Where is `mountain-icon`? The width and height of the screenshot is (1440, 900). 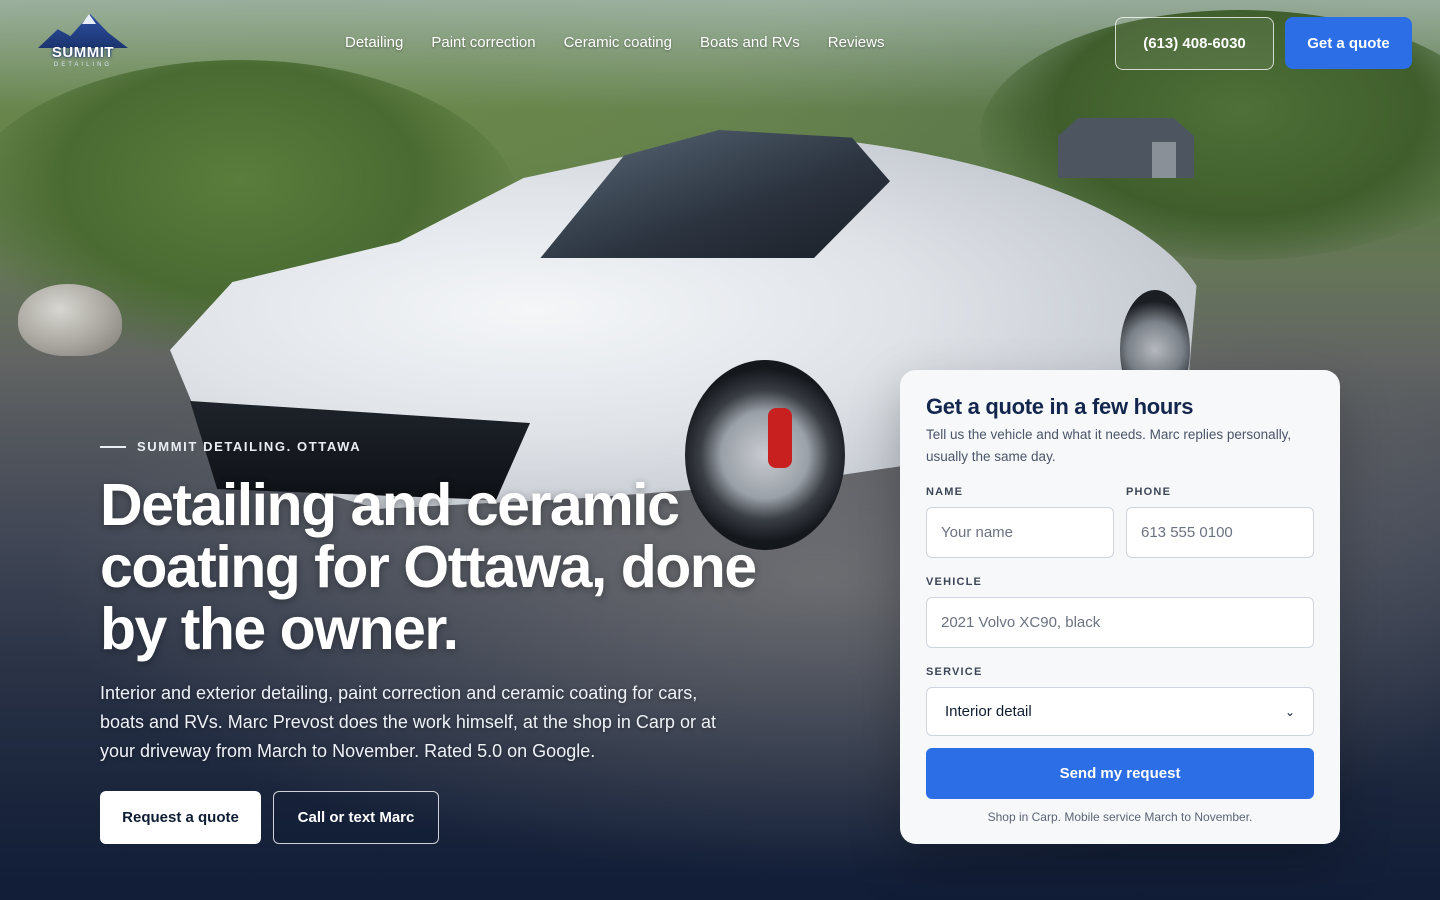 mountain-icon is located at coordinates (83, 31).